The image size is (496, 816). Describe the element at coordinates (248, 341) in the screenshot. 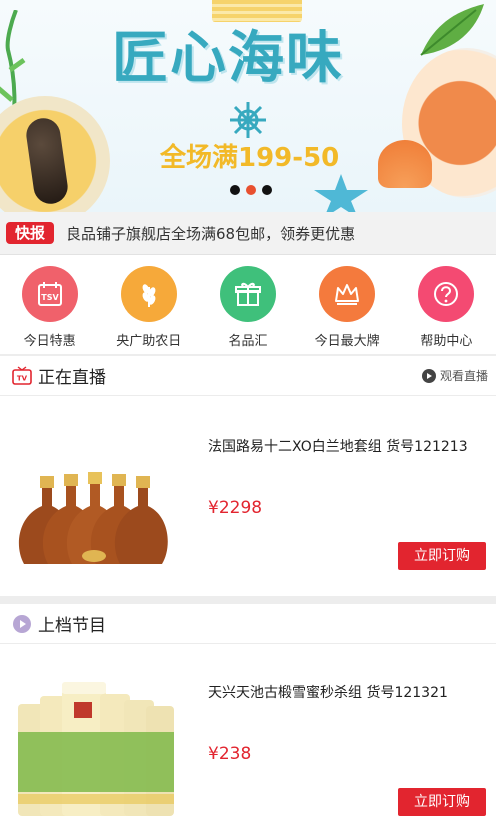

I see `category-label: 名品汇` at that location.